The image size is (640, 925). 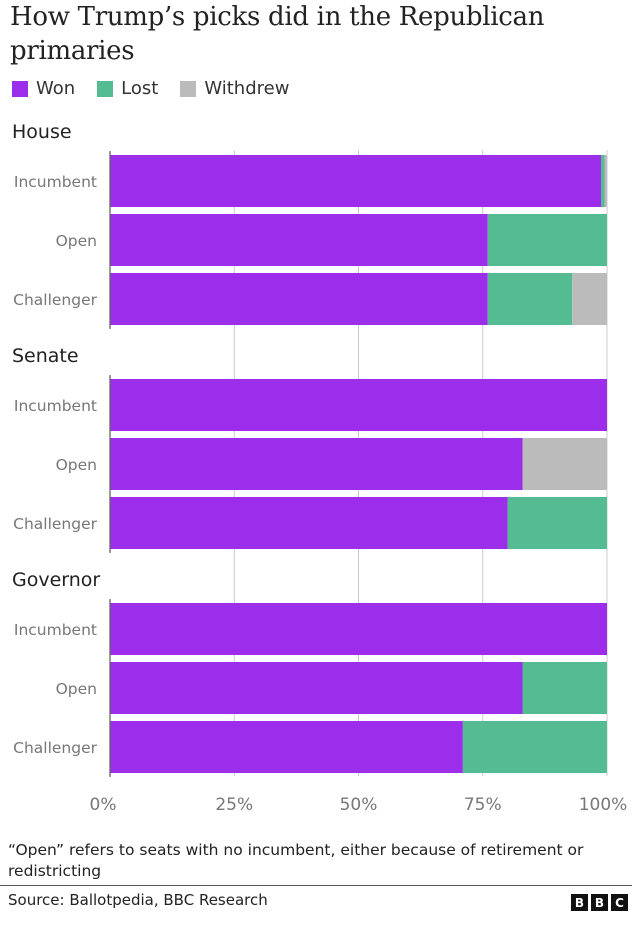 I want to click on x-tick-label: 25%, so click(x=234, y=805).